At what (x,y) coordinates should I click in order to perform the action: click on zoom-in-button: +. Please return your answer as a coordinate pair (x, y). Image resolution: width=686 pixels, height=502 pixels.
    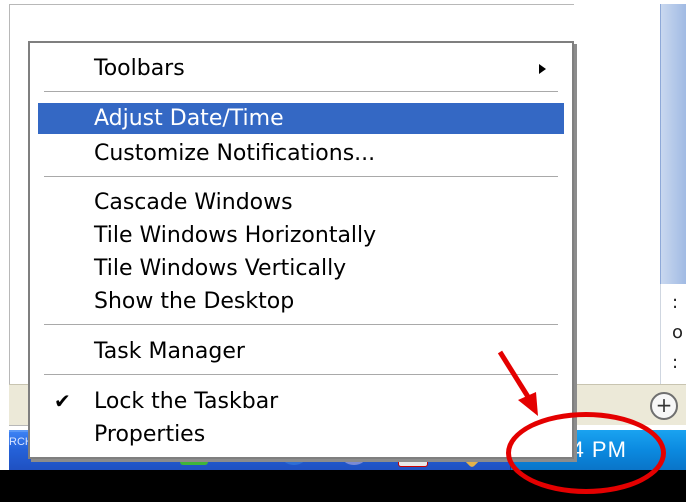
    Looking at the image, I should click on (664, 406).